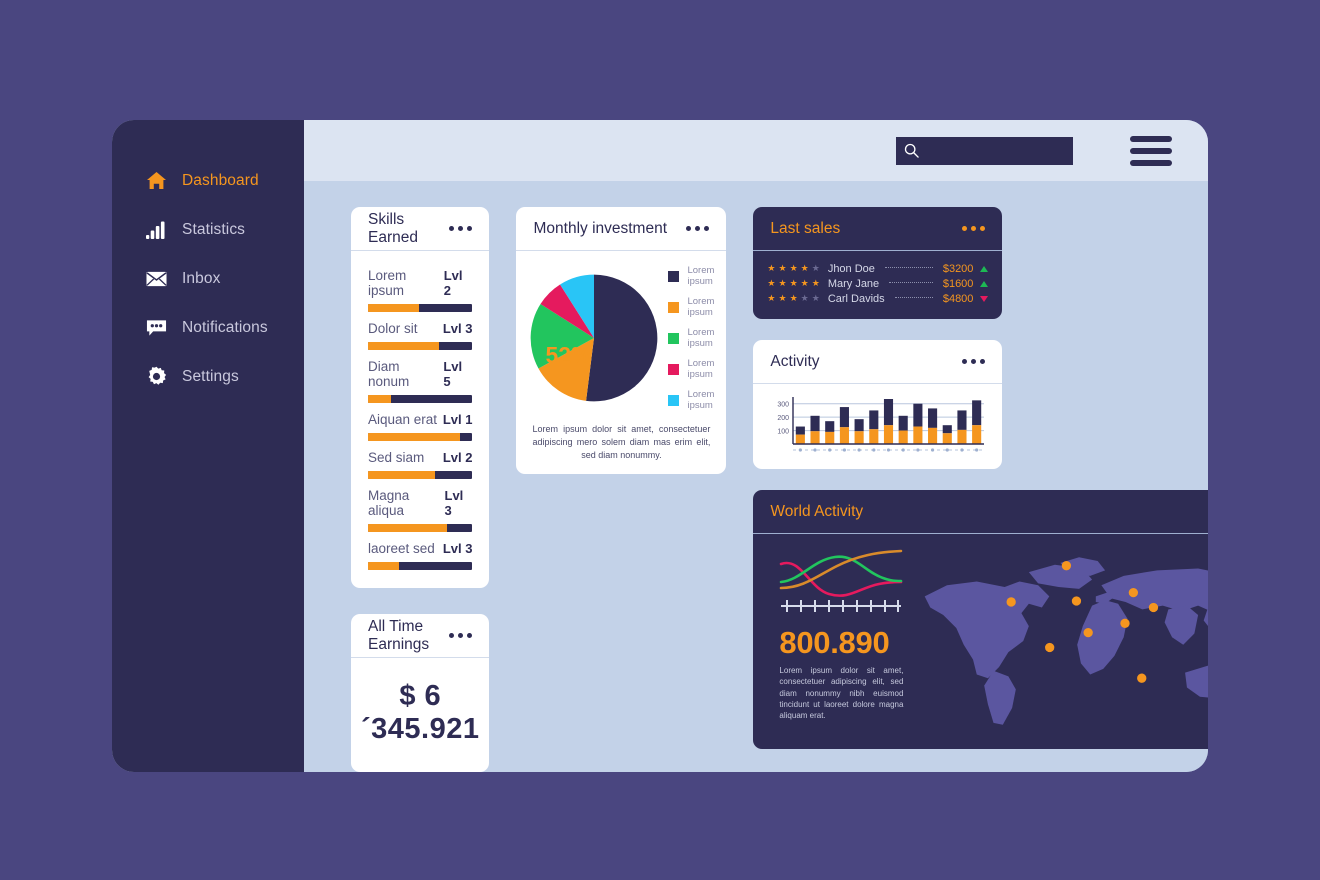 The width and height of the screenshot is (1320, 880). Describe the element at coordinates (984, 298) in the screenshot. I see `trend-down-icon` at that location.